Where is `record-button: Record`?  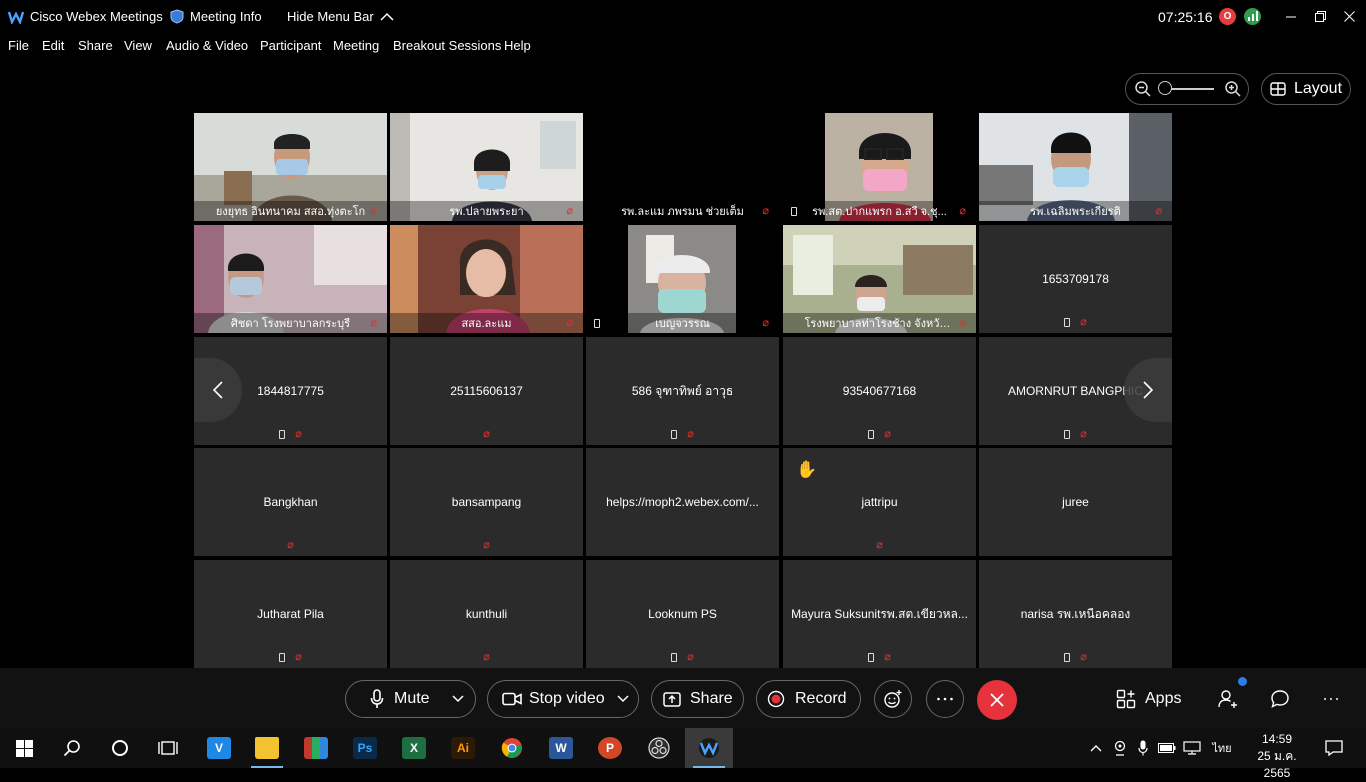 record-button: Record is located at coordinates (808, 699).